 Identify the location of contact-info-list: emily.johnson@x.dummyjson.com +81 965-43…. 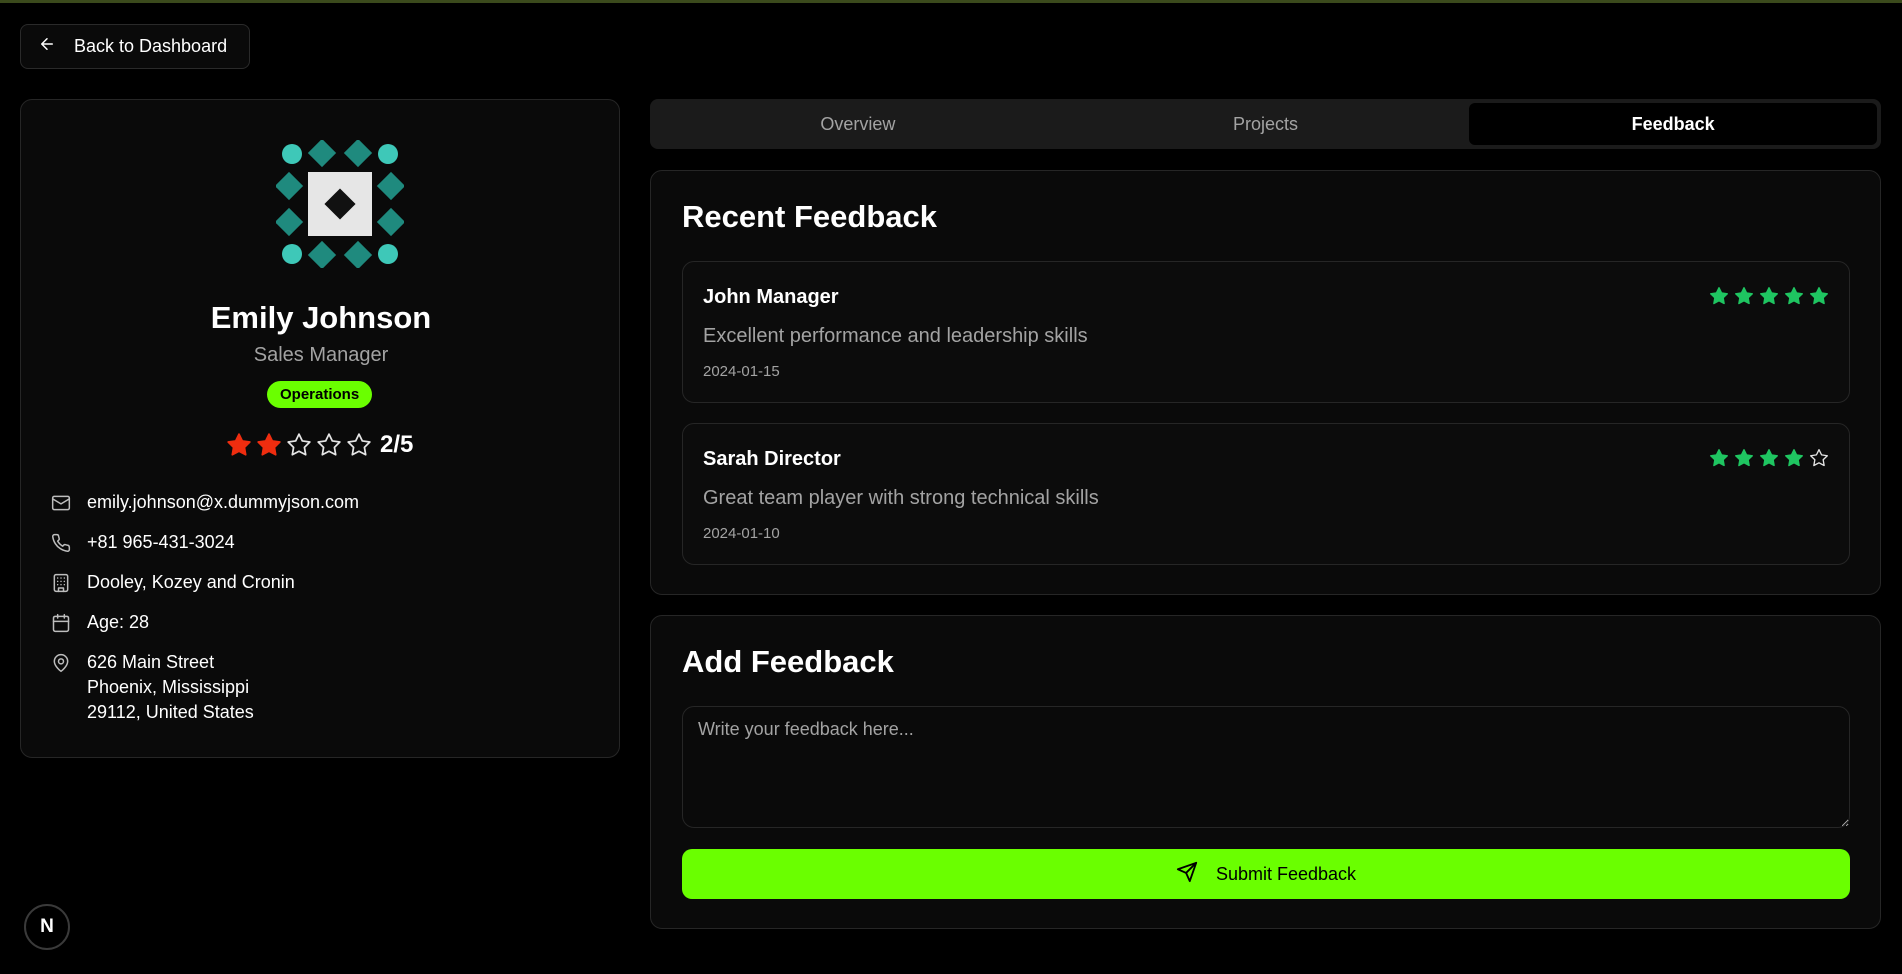
(321, 615).